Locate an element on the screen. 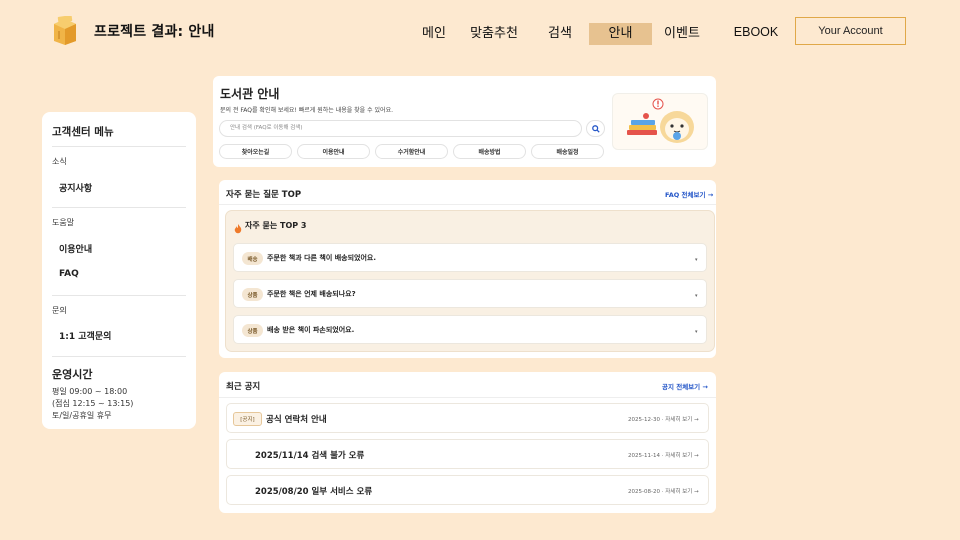 This screenshot has width=960, height=540. logo-icon is located at coordinates (65, 30).